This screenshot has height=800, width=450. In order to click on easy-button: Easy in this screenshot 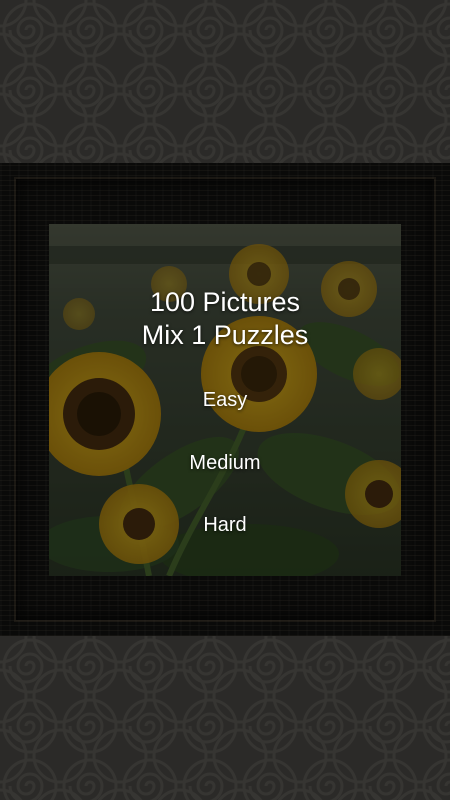, I will do `click(225, 400)`.